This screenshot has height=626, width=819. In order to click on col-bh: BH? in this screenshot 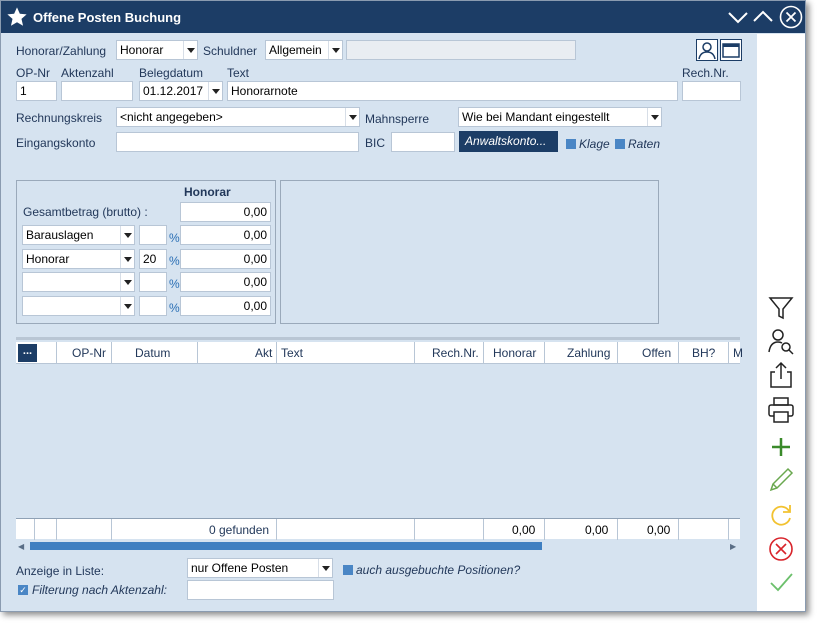, I will do `click(703, 353)`.